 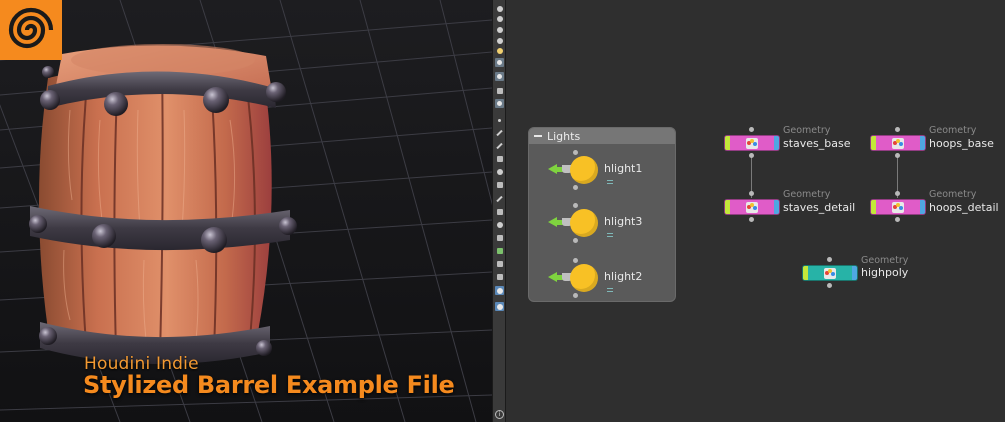 I want to click on point-icon, so click(x=499, y=120).